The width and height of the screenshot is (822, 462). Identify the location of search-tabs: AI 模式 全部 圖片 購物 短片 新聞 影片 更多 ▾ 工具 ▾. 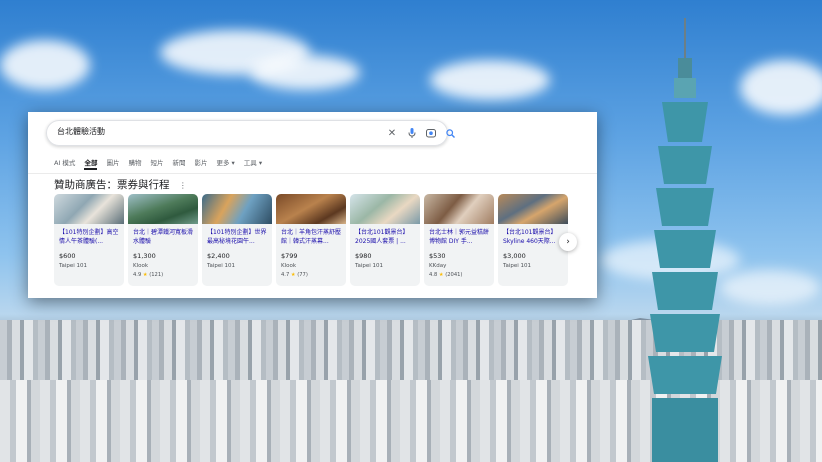
(158, 163).